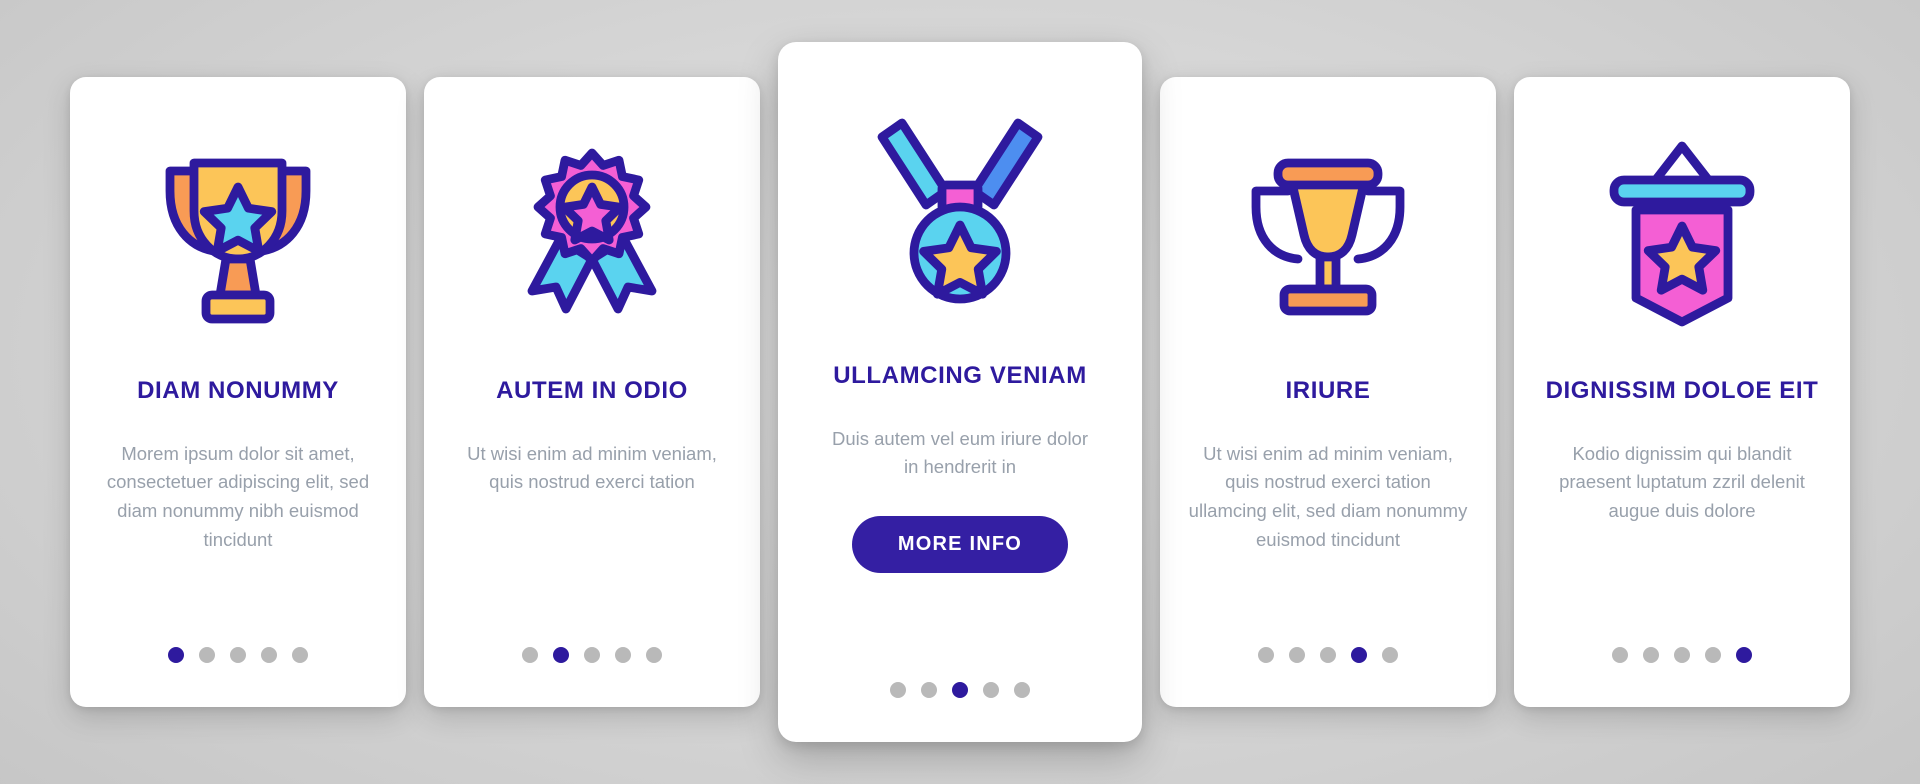 This screenshot has height=784, width=1920. What do you see at coordinates (960, 545) in the screenshot?
I see `more-info-button: MORE INFO` at bounding box center [960, 545].